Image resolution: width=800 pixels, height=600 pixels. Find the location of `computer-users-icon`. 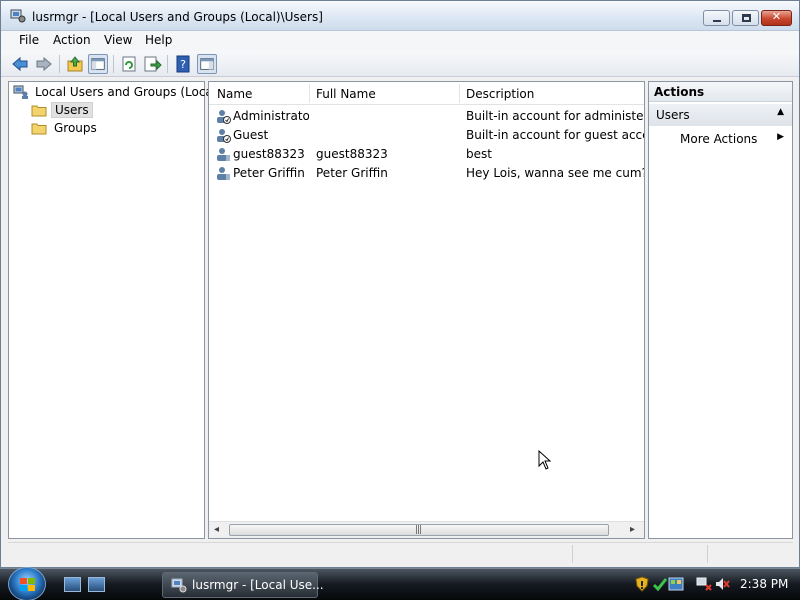

computer-users-icon is located at coordinates (20, 92).